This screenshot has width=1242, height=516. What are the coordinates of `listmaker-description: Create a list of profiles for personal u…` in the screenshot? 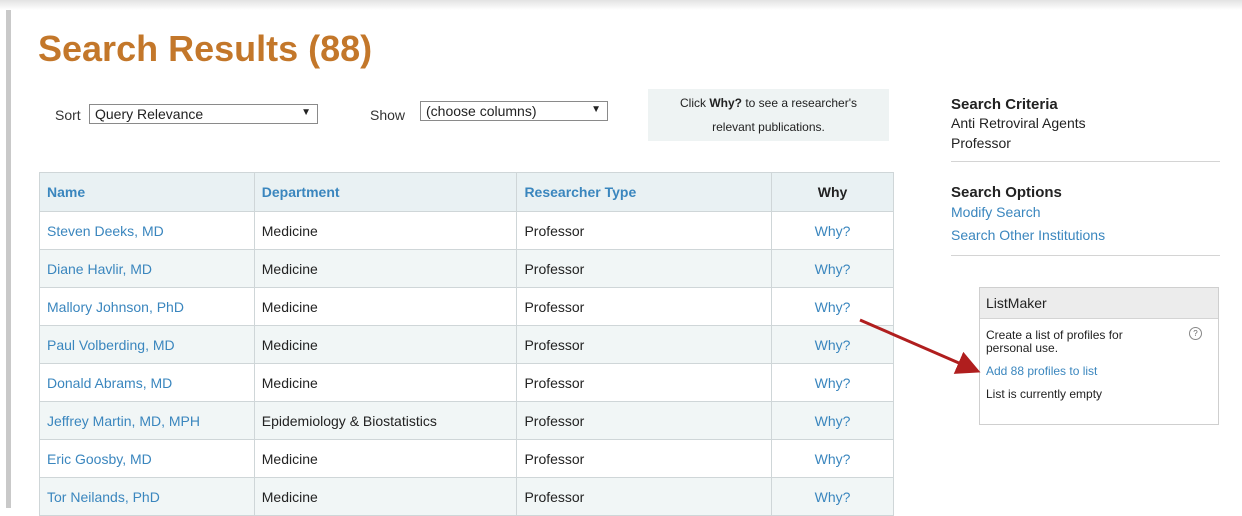 It's located at (1054, 341).